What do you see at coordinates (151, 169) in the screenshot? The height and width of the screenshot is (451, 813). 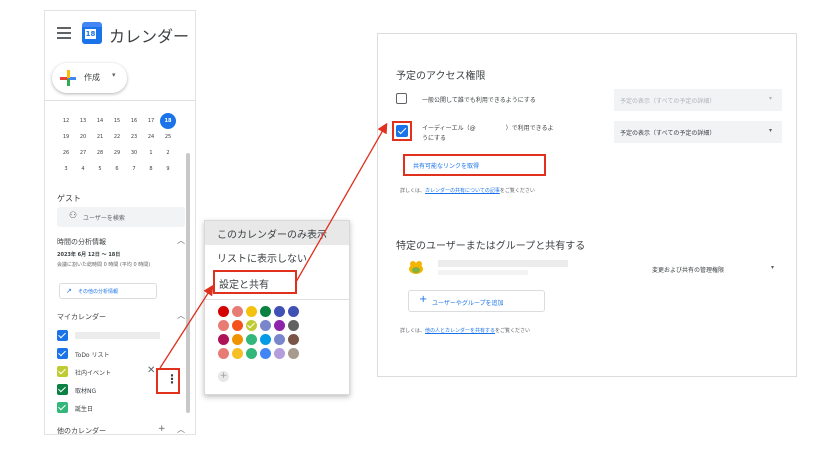 I see `mini-calendar-day: 8` at bounding box center [151, 169].